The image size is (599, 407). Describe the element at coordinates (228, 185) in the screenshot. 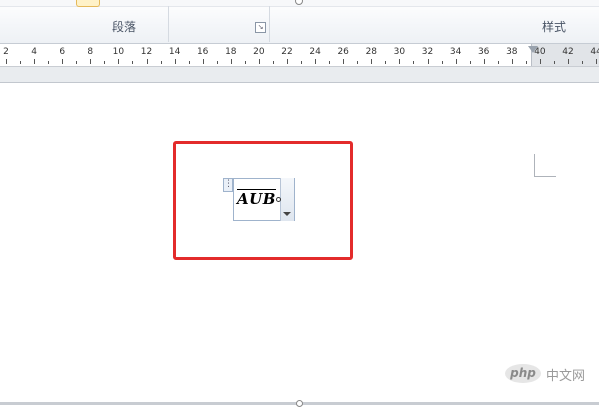

I see `vertical-dots-icon: ⋮` at that location.